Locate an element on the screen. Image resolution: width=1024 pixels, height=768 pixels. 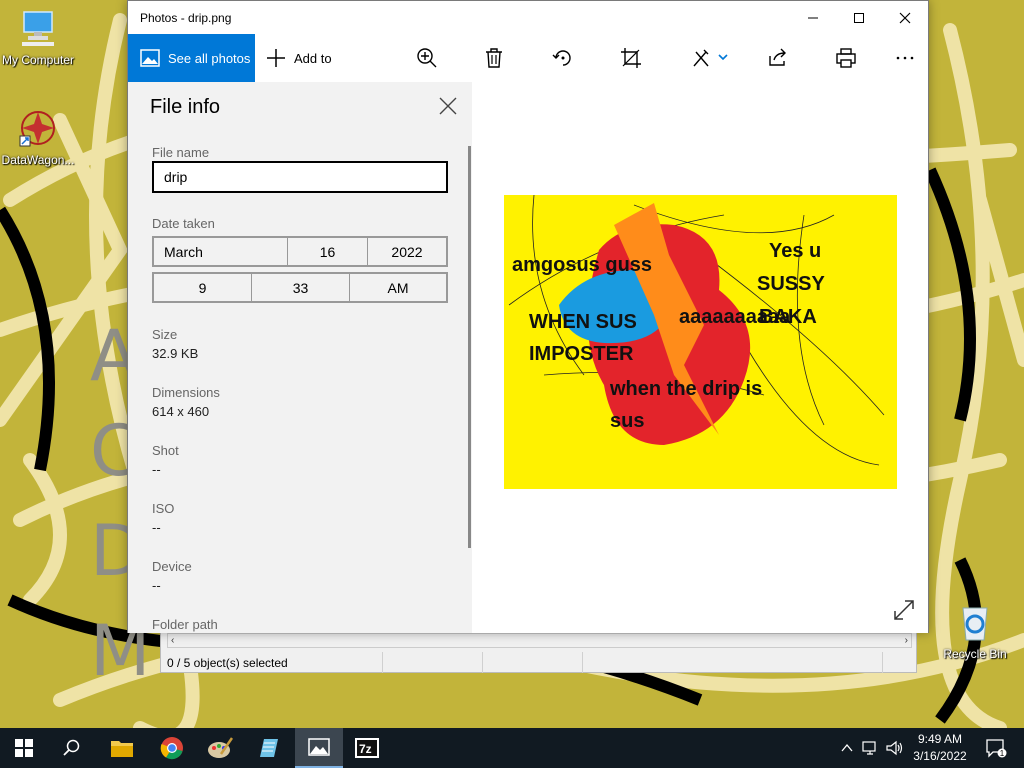
file-name-input is located at coordinates (300, 177).